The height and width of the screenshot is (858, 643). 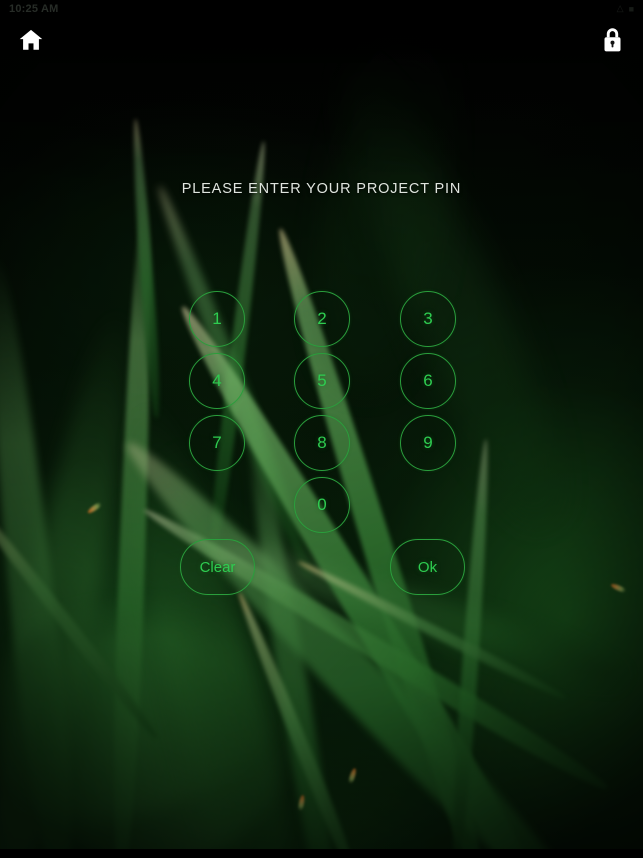 I want to click on keypad-key-9: 9, so click(x=428, y=443).